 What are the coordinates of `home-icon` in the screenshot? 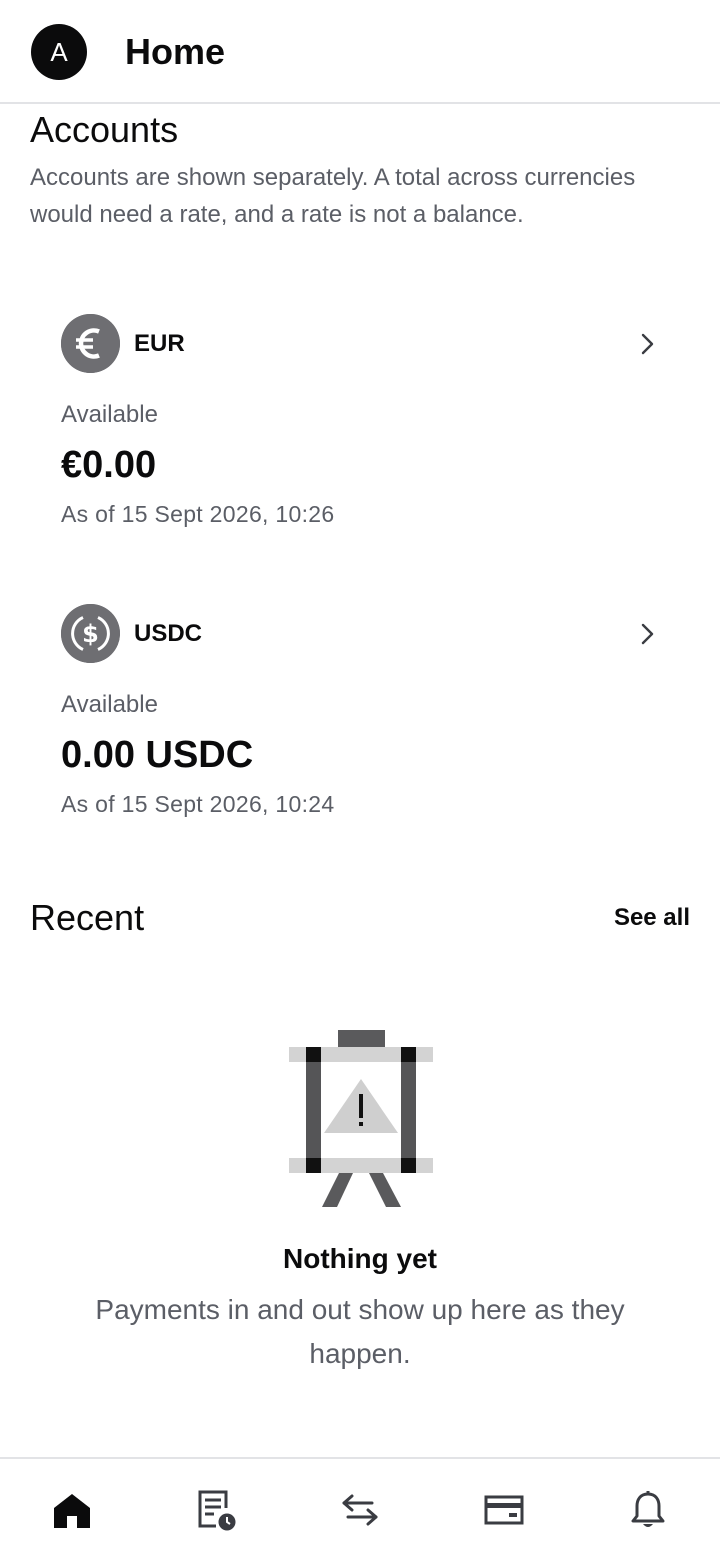 It's located at (72, 1510).